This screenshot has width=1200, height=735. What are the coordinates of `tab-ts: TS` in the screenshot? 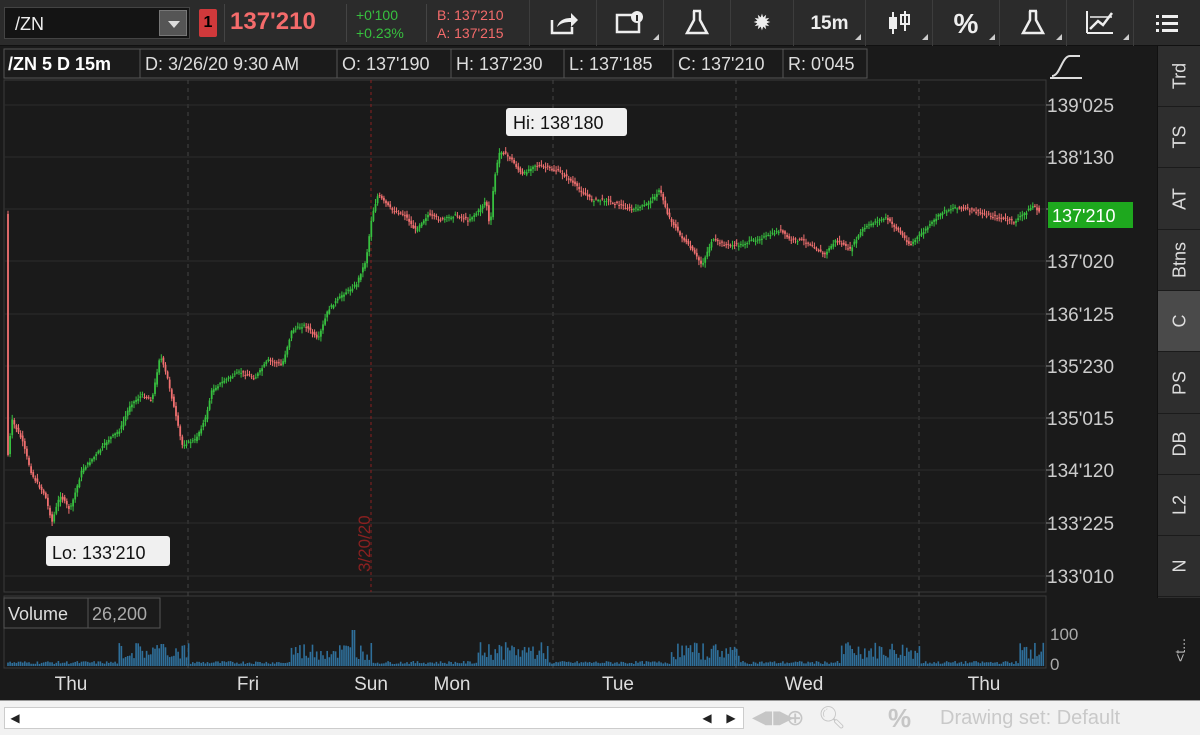 It's located at (1179, 138).